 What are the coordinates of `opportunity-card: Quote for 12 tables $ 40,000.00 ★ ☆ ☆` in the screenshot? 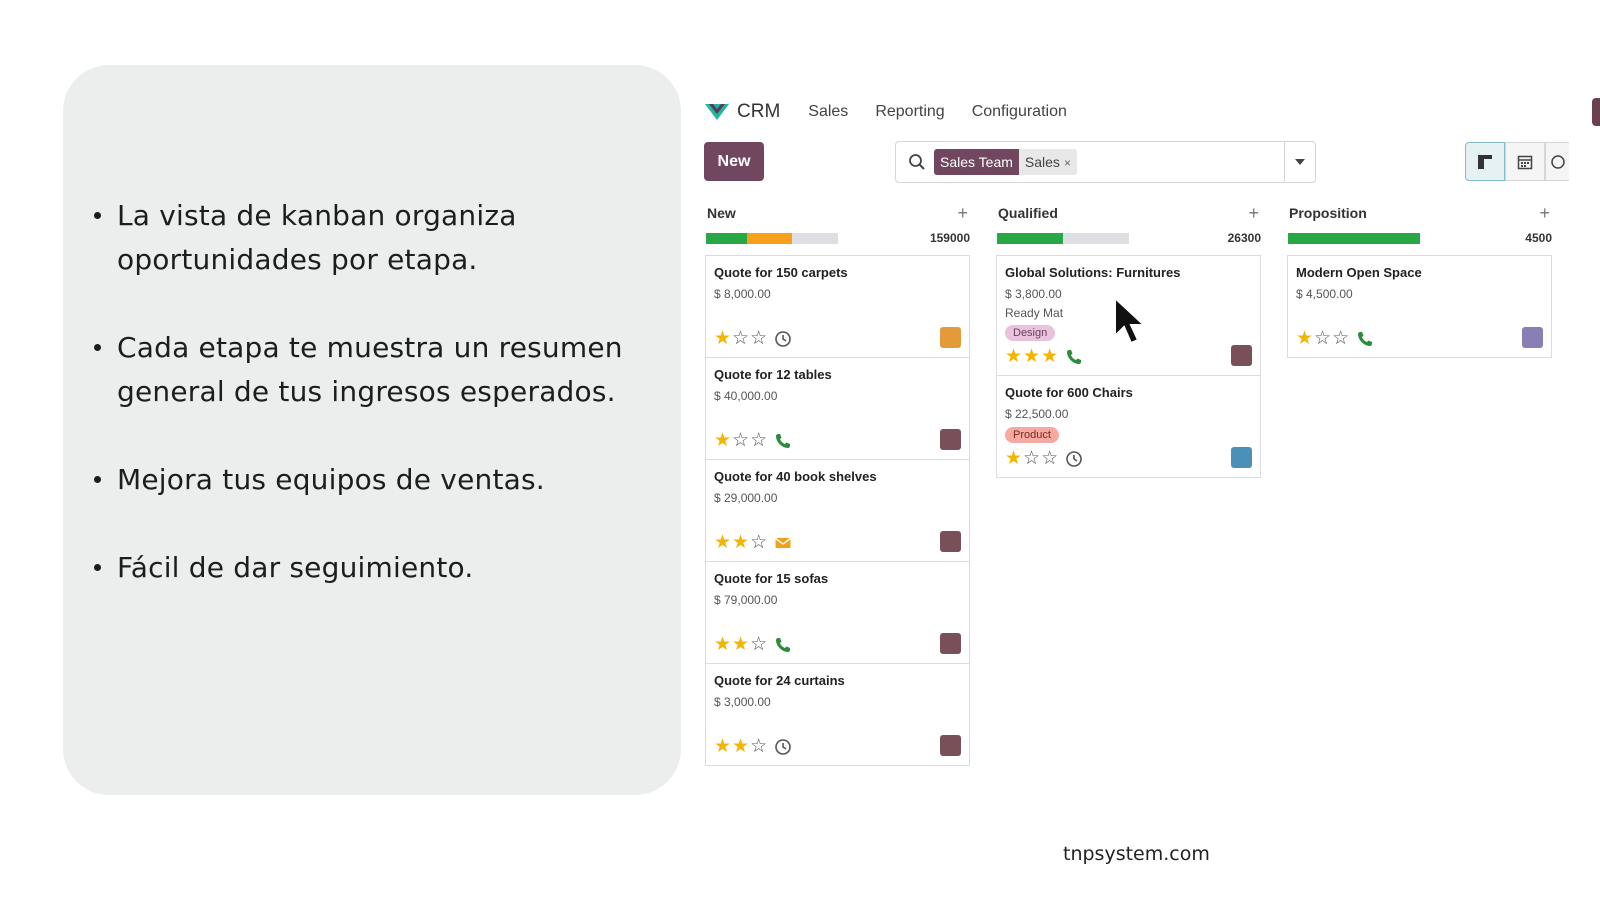 It's located at (837, 408).